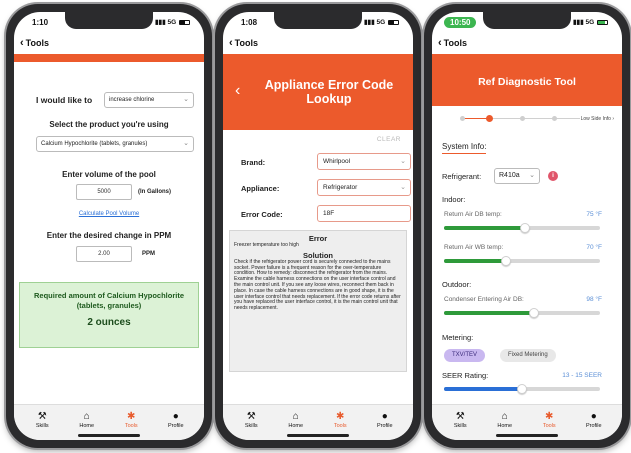  I want to click on wb-label: Return Air WB temp:, so click(474, 247).